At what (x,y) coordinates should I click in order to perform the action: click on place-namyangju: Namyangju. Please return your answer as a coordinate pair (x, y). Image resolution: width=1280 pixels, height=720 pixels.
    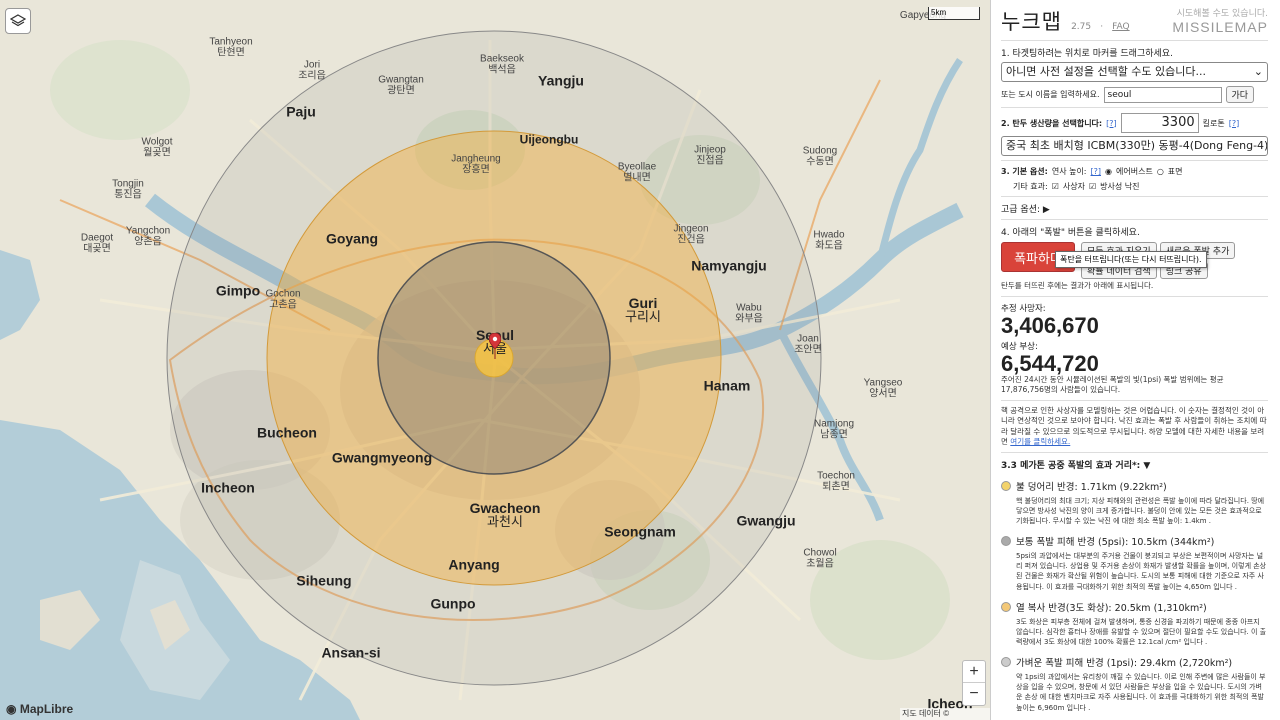
    Looking at the image, I should click on (729, 265).